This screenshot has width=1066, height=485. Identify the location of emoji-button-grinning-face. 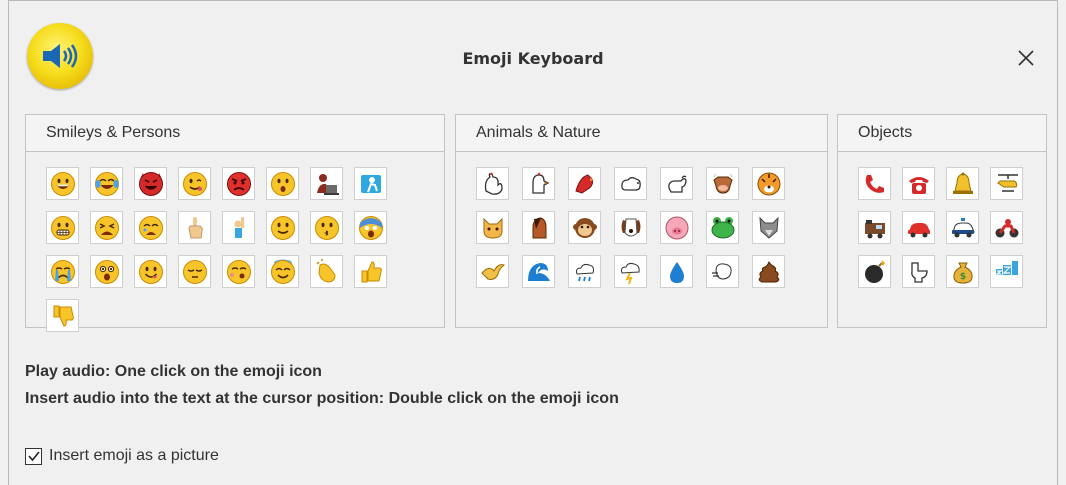
(62, 183).